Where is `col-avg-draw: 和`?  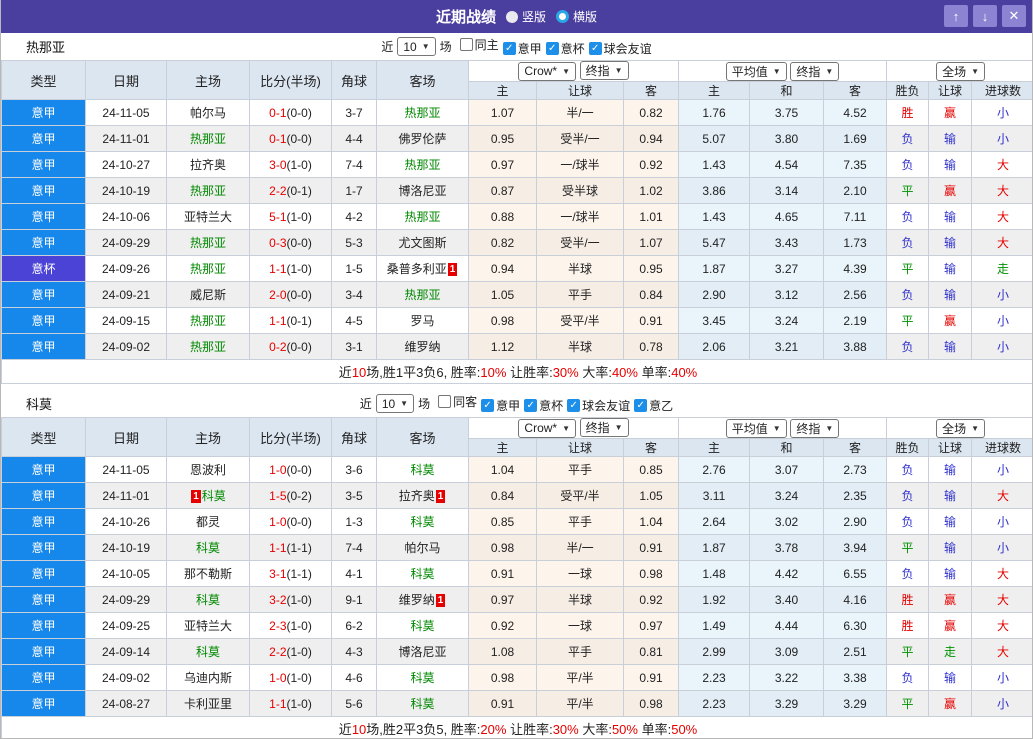
col-avg-draw: 和 is located at coordinates (787, 447).